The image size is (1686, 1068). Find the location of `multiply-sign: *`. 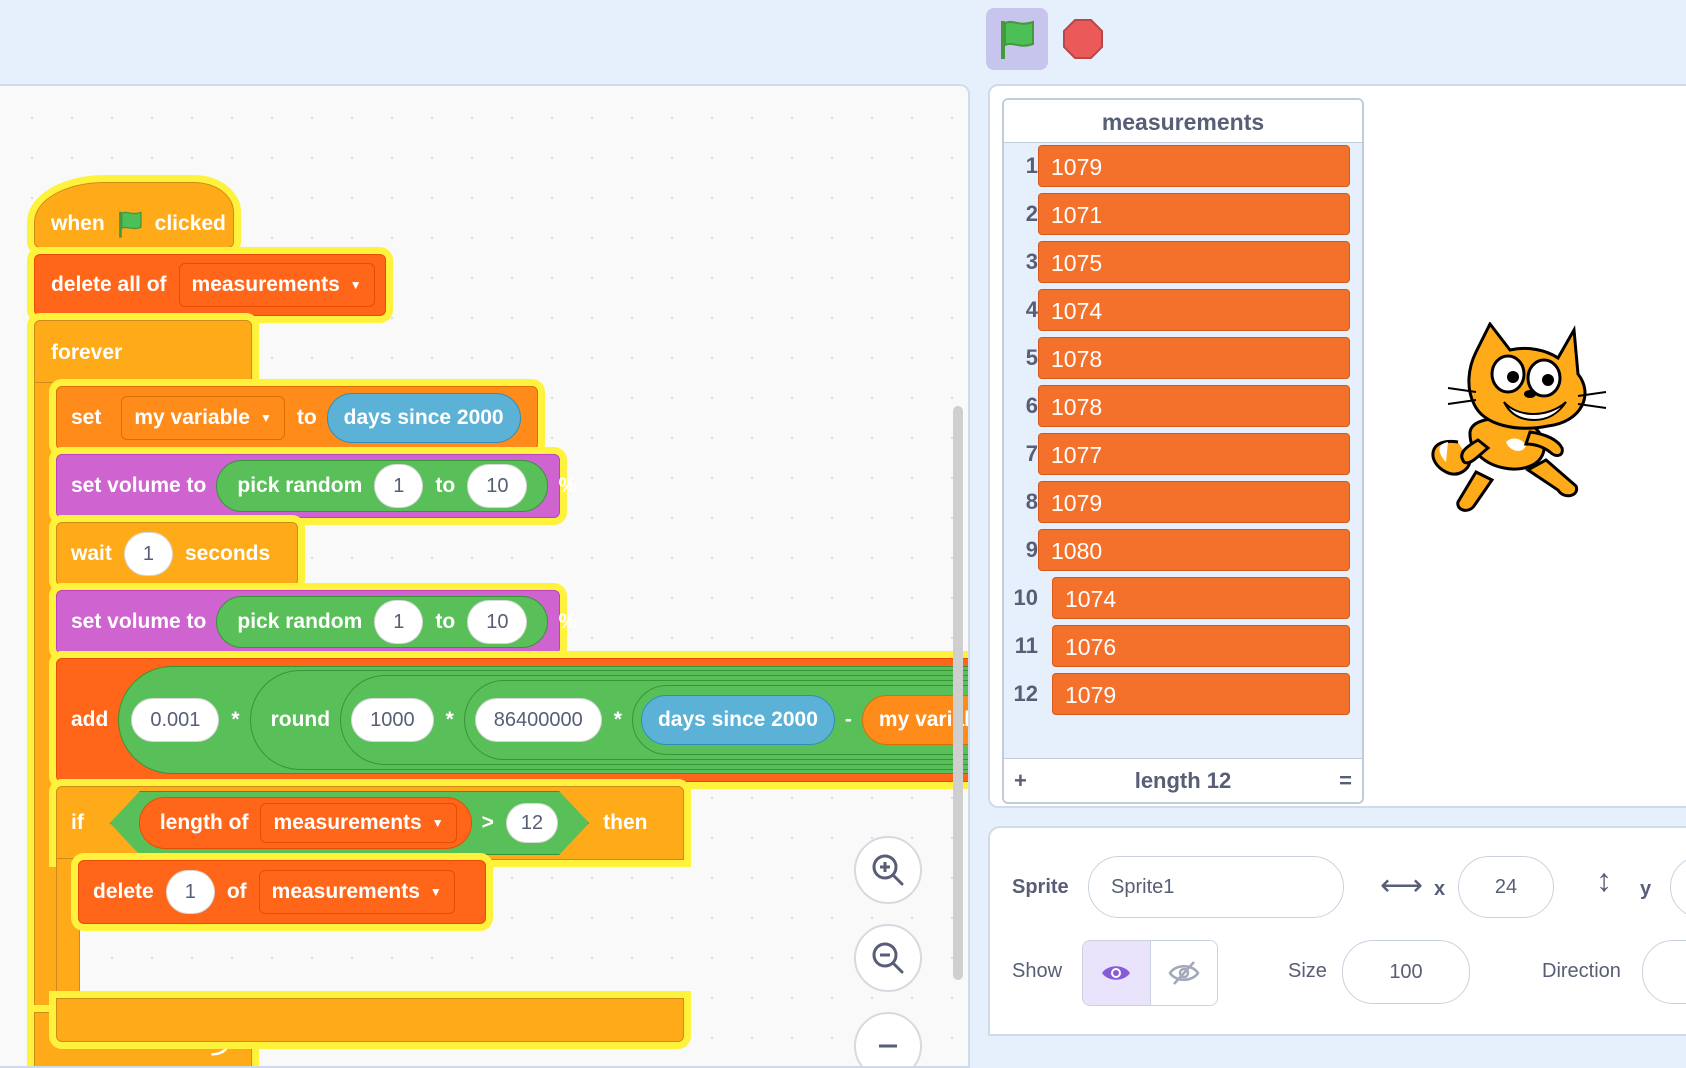

multiply-sign: * is located at coordinates (449, 719).